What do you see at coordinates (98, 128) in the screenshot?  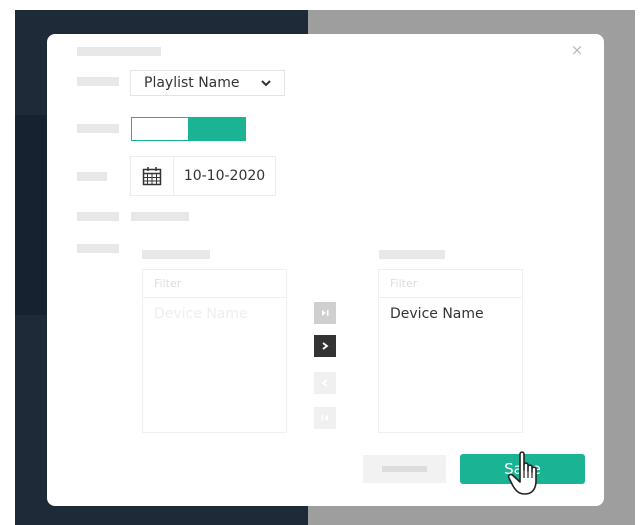 I see `toggle-label-placeholder` at bounding box center [98, 128].